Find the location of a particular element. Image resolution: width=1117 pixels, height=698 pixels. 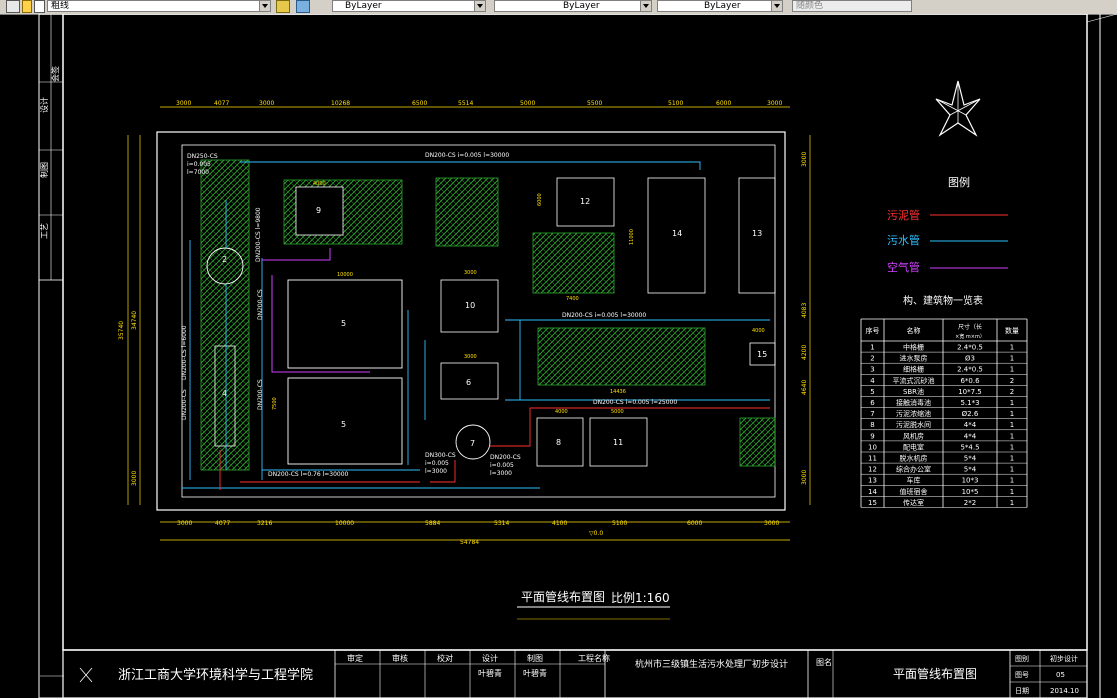

table-cell: 10*3 is located at coordinates (970, 481).